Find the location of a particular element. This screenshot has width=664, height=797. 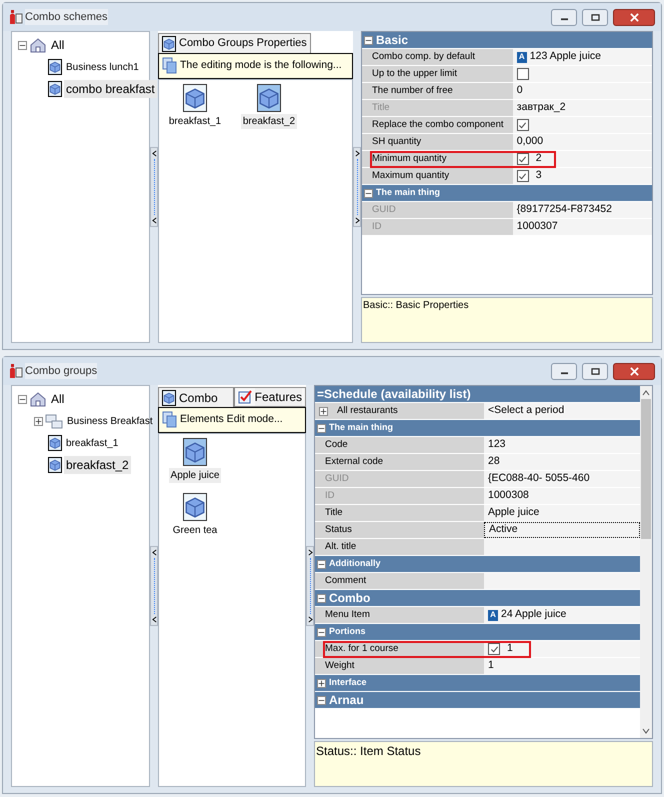

window-title: Combo groups is located at coordinates (61, 371).